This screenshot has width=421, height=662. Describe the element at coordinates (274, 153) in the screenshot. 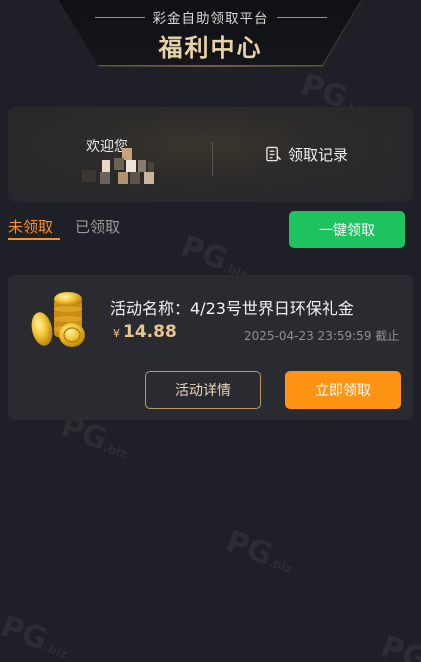

I see `document-list-icon` at that location.